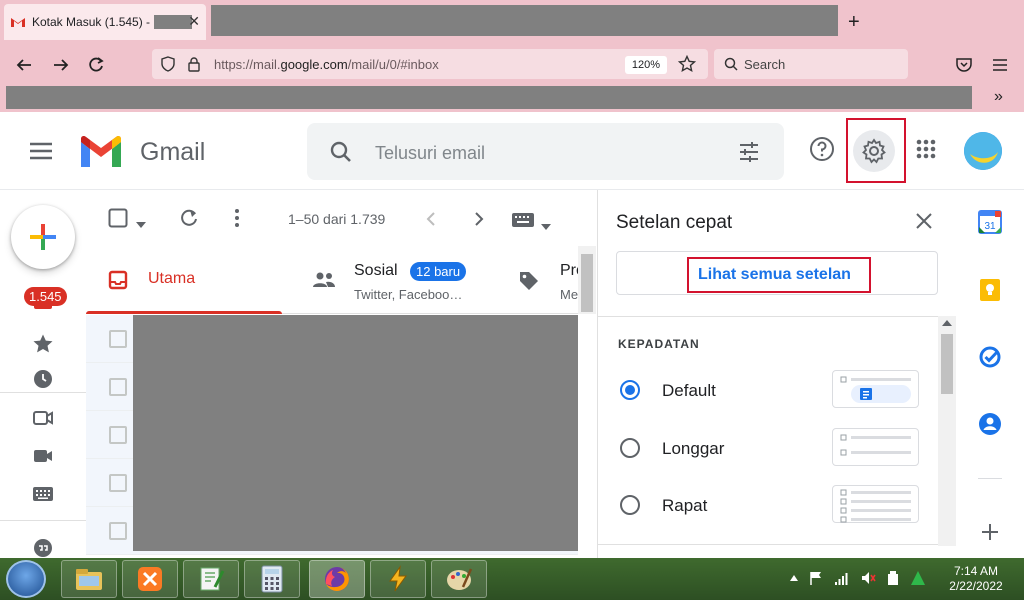 The height and width of the screenshot is (600, 1024). I want to click on redacted-block, so click(173, 22).